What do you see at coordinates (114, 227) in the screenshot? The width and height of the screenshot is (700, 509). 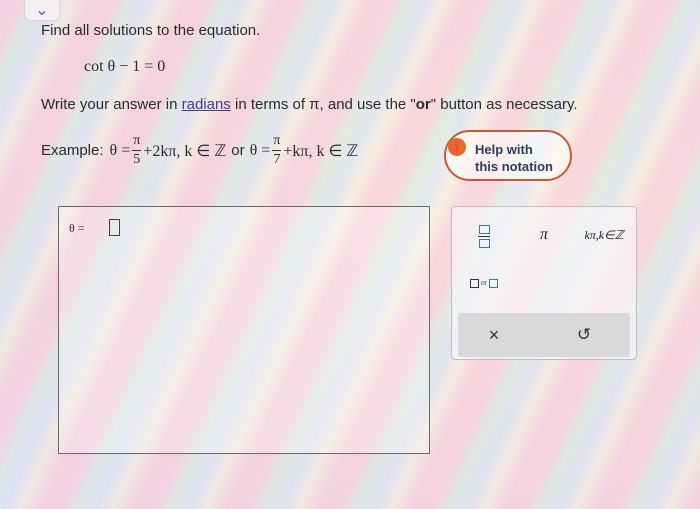 I see `answer-input-slot` at bounding box center [114, 227].